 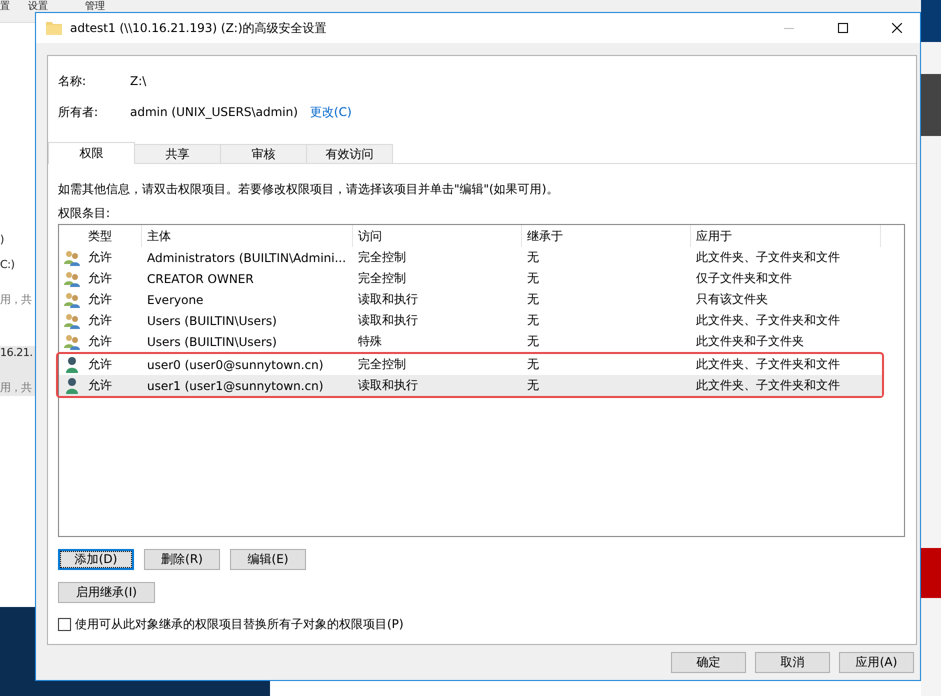 I want to click on close-icon, so click(x=897, y=28).